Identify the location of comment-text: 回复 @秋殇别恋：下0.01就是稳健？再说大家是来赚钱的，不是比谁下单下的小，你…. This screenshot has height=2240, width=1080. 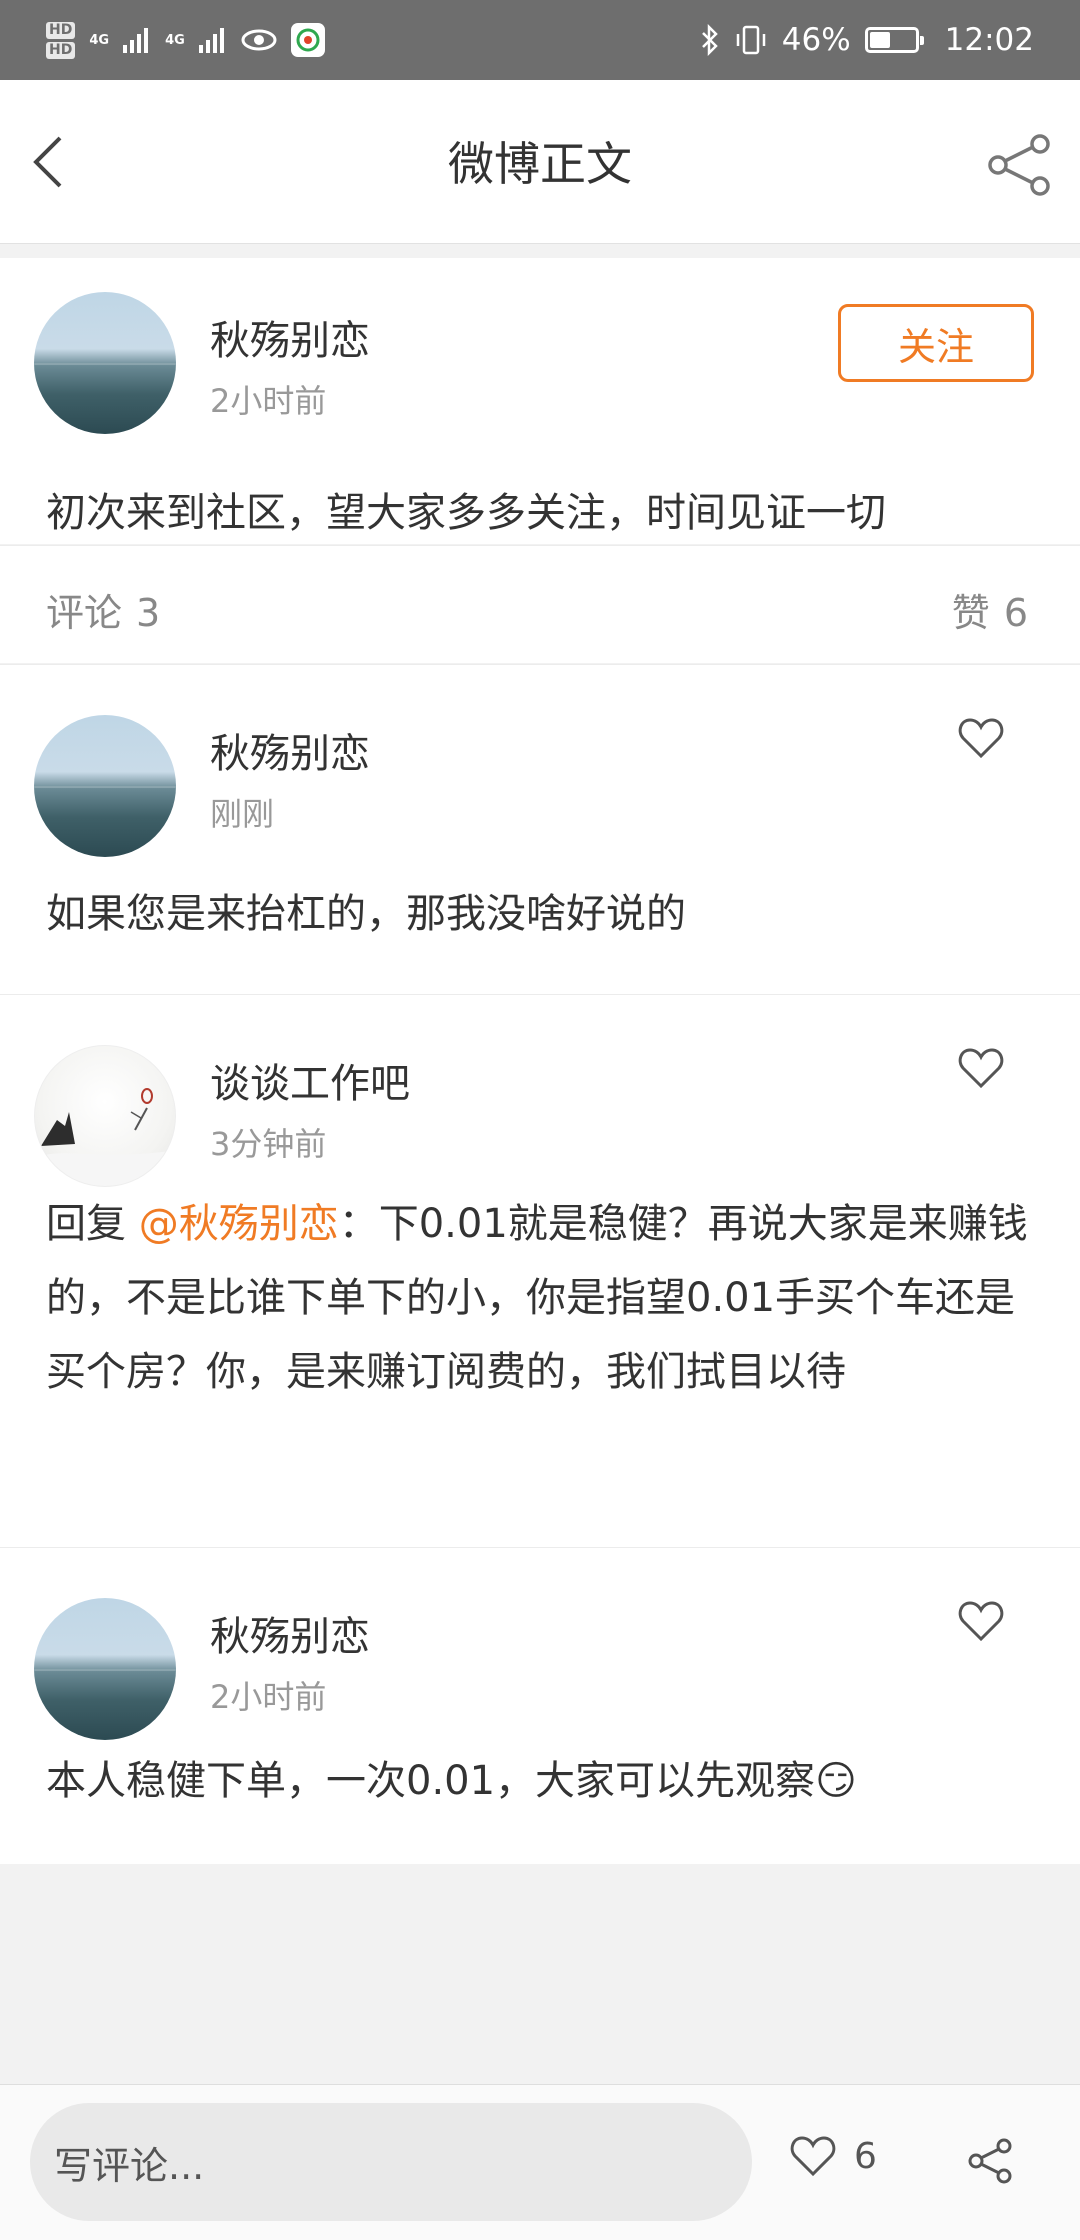
(543, 1298).